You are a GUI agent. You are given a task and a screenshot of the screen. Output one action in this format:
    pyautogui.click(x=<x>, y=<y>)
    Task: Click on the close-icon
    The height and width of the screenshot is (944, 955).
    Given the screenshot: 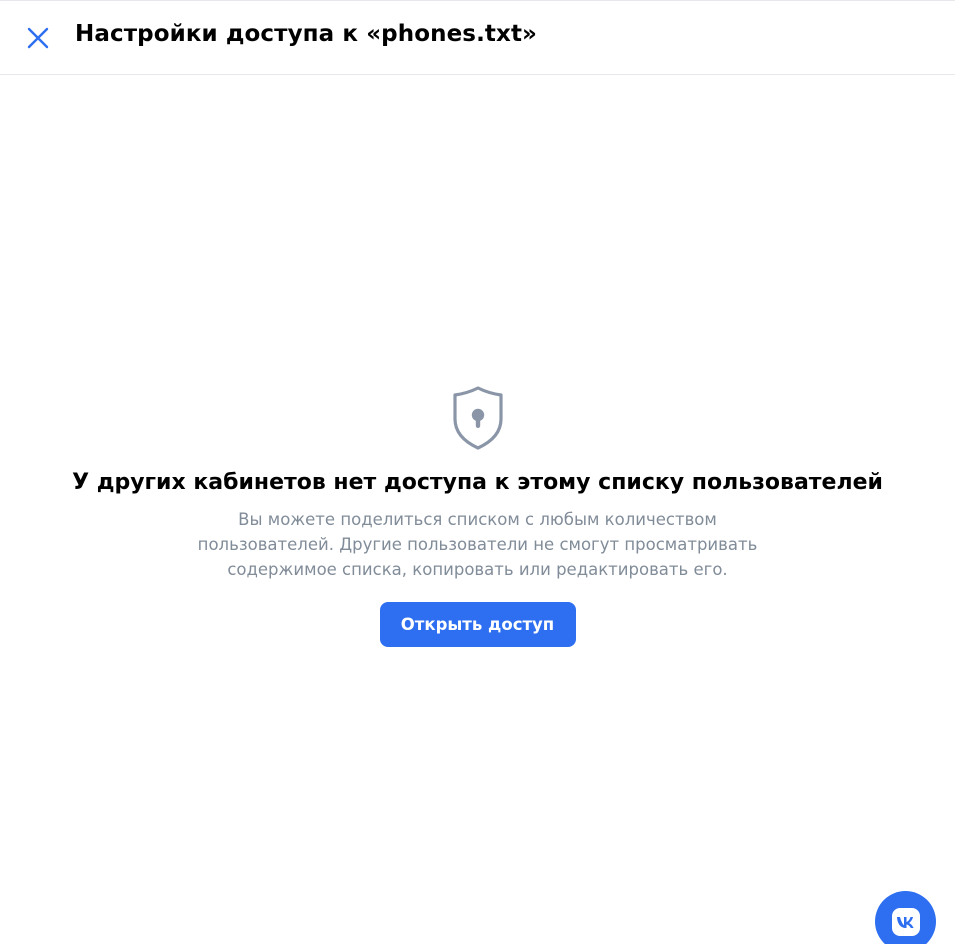 What is the action you would take?
    pyautogui.click(x=38, y=38)
    